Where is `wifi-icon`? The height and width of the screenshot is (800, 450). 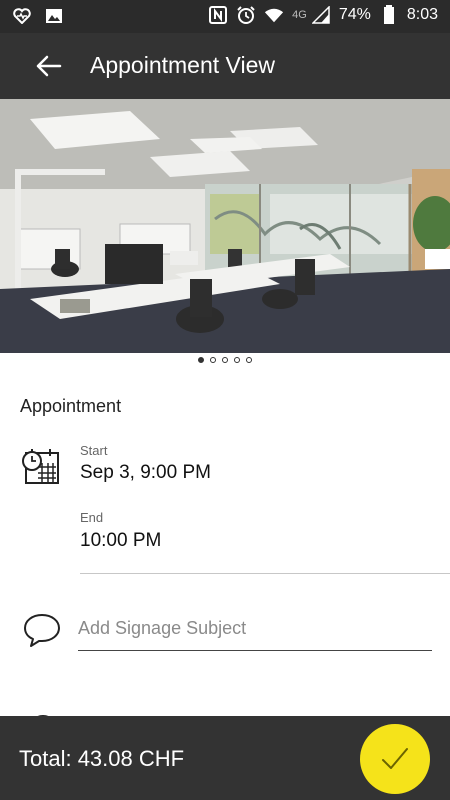 wifi-icon is located at coordinates (274, 15).